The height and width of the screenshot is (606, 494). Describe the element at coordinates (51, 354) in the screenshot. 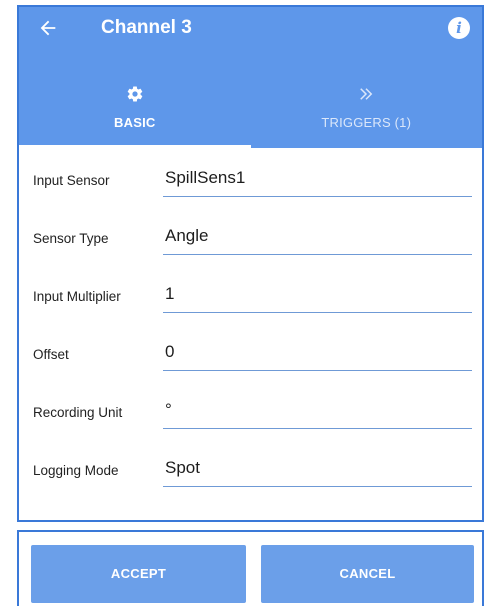

I see `offset-label: Offset` at that location.